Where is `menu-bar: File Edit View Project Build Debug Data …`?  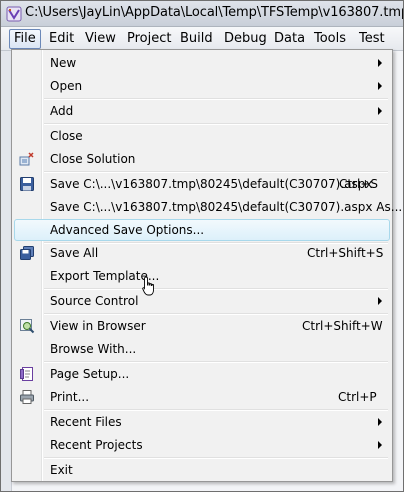
menu-bar: File Edit View Project Build Debug Data … is located at coordinates (202, 39).